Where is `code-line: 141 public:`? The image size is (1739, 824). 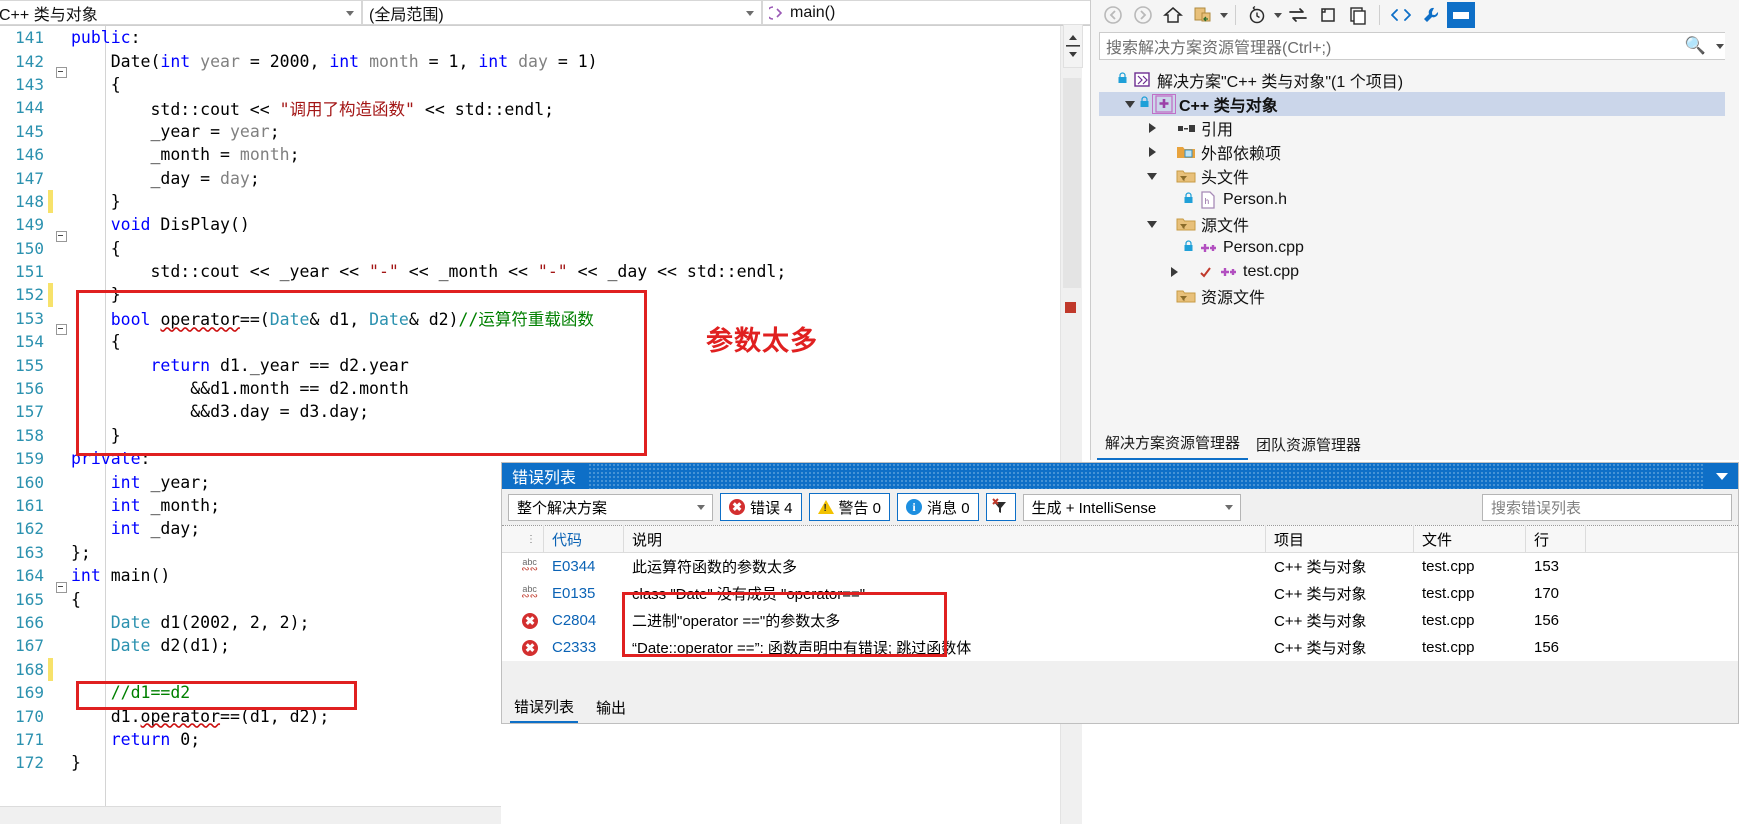
code-line: 141 public: is located at coordinates (530, 37).